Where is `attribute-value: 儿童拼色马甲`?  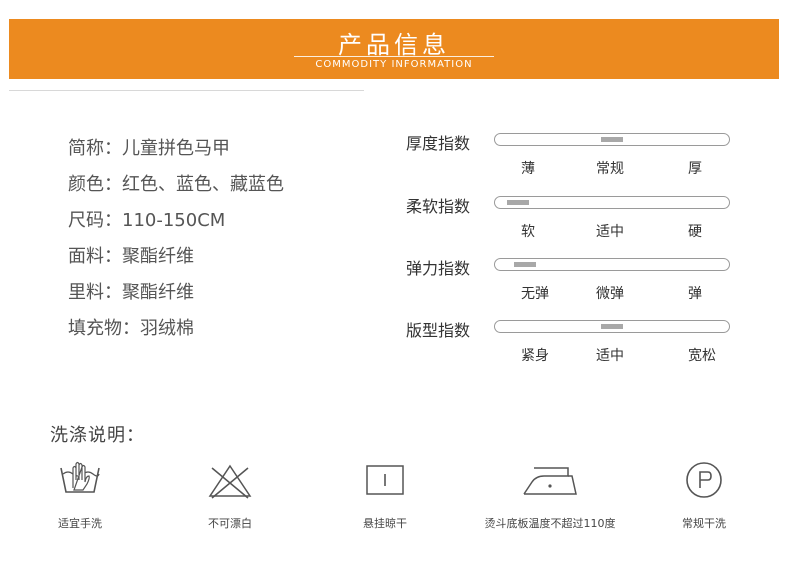
attribute-value: 儿童拼色马甲 is located at coordinates (176, 148).